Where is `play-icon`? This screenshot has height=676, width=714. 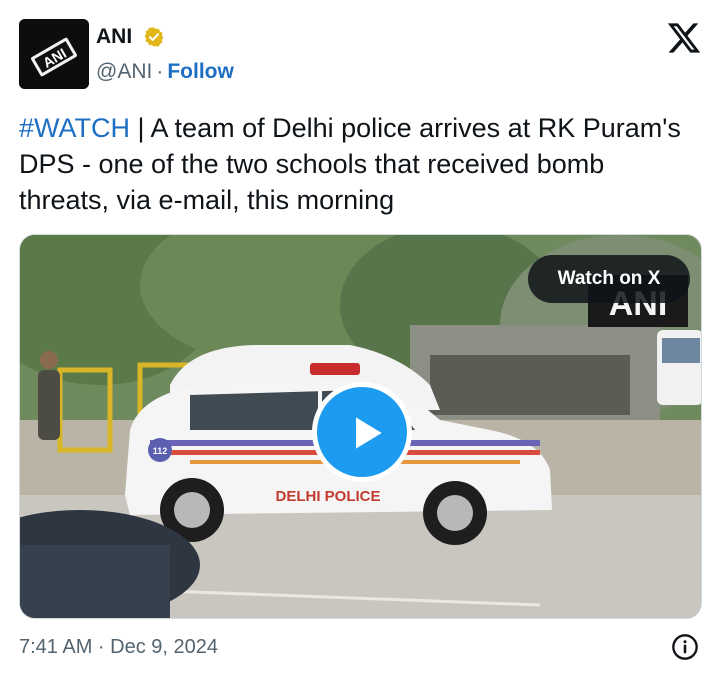 play-icon is located at coordinates (369, 433).